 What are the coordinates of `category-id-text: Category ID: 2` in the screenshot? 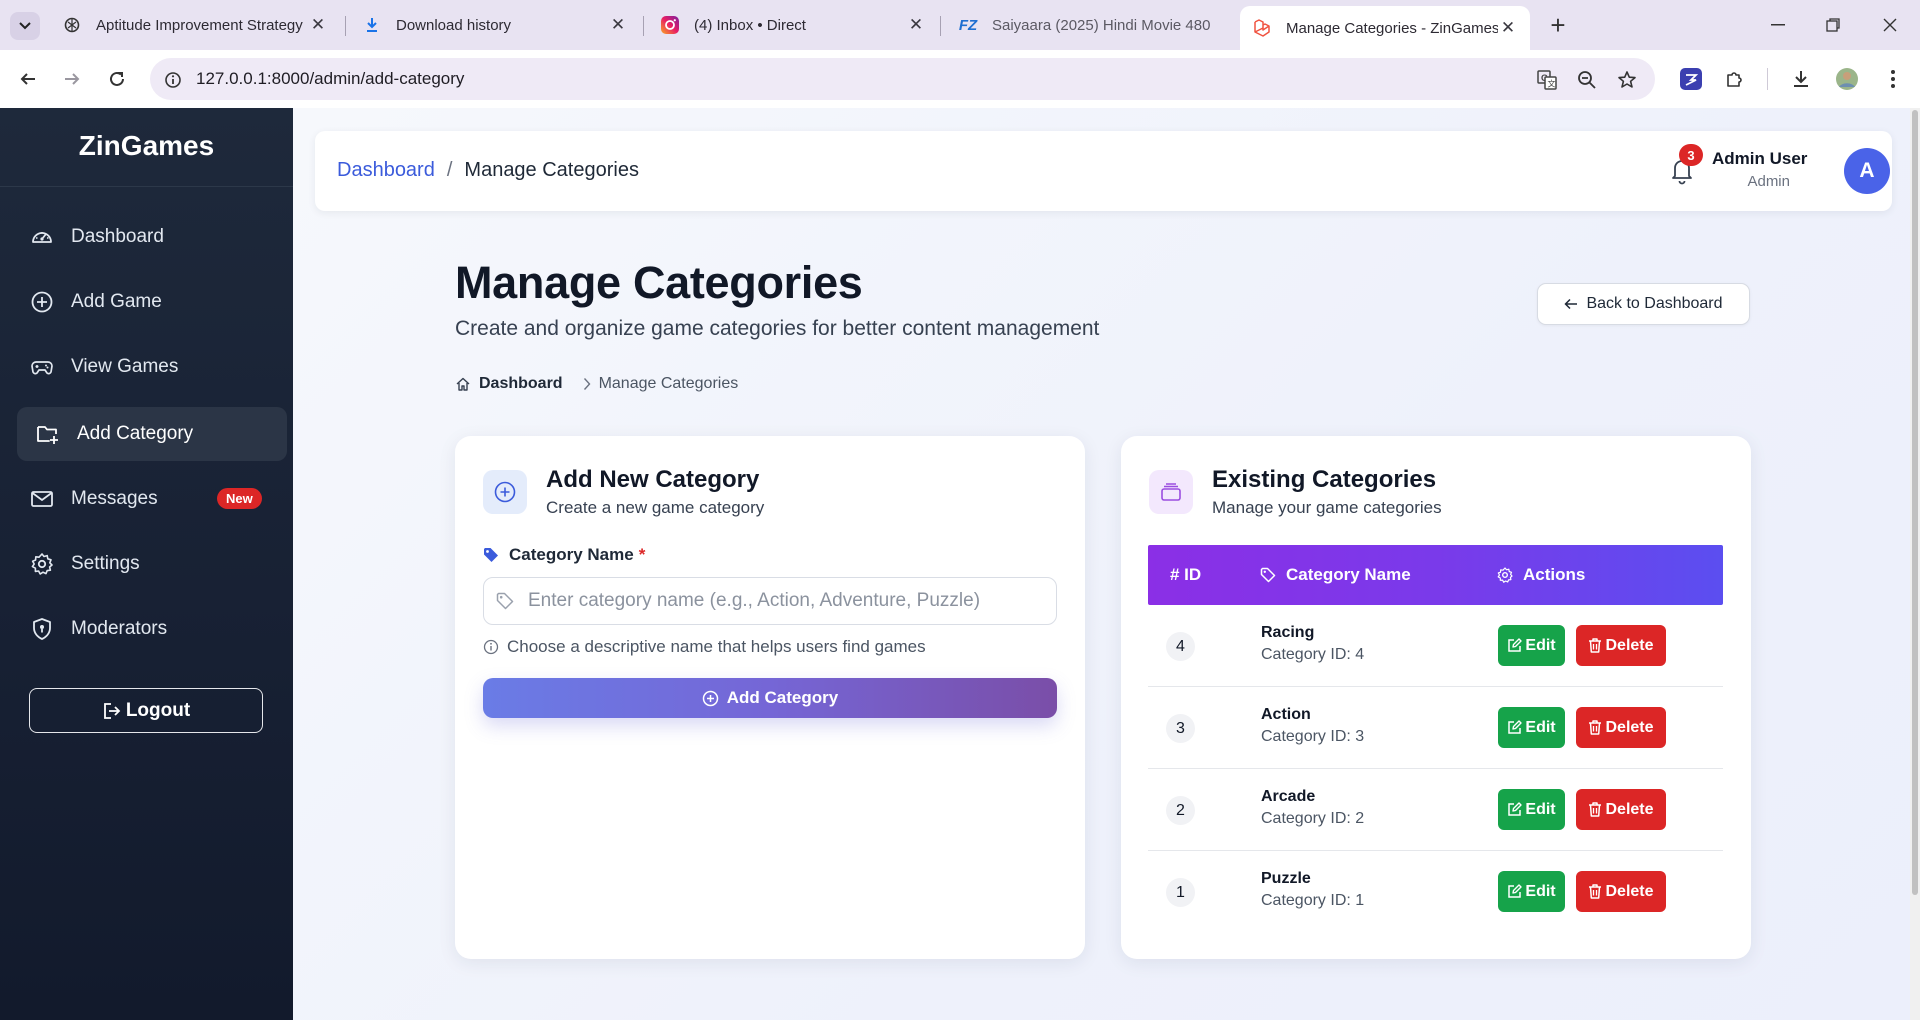 It's located at (1313, 818).